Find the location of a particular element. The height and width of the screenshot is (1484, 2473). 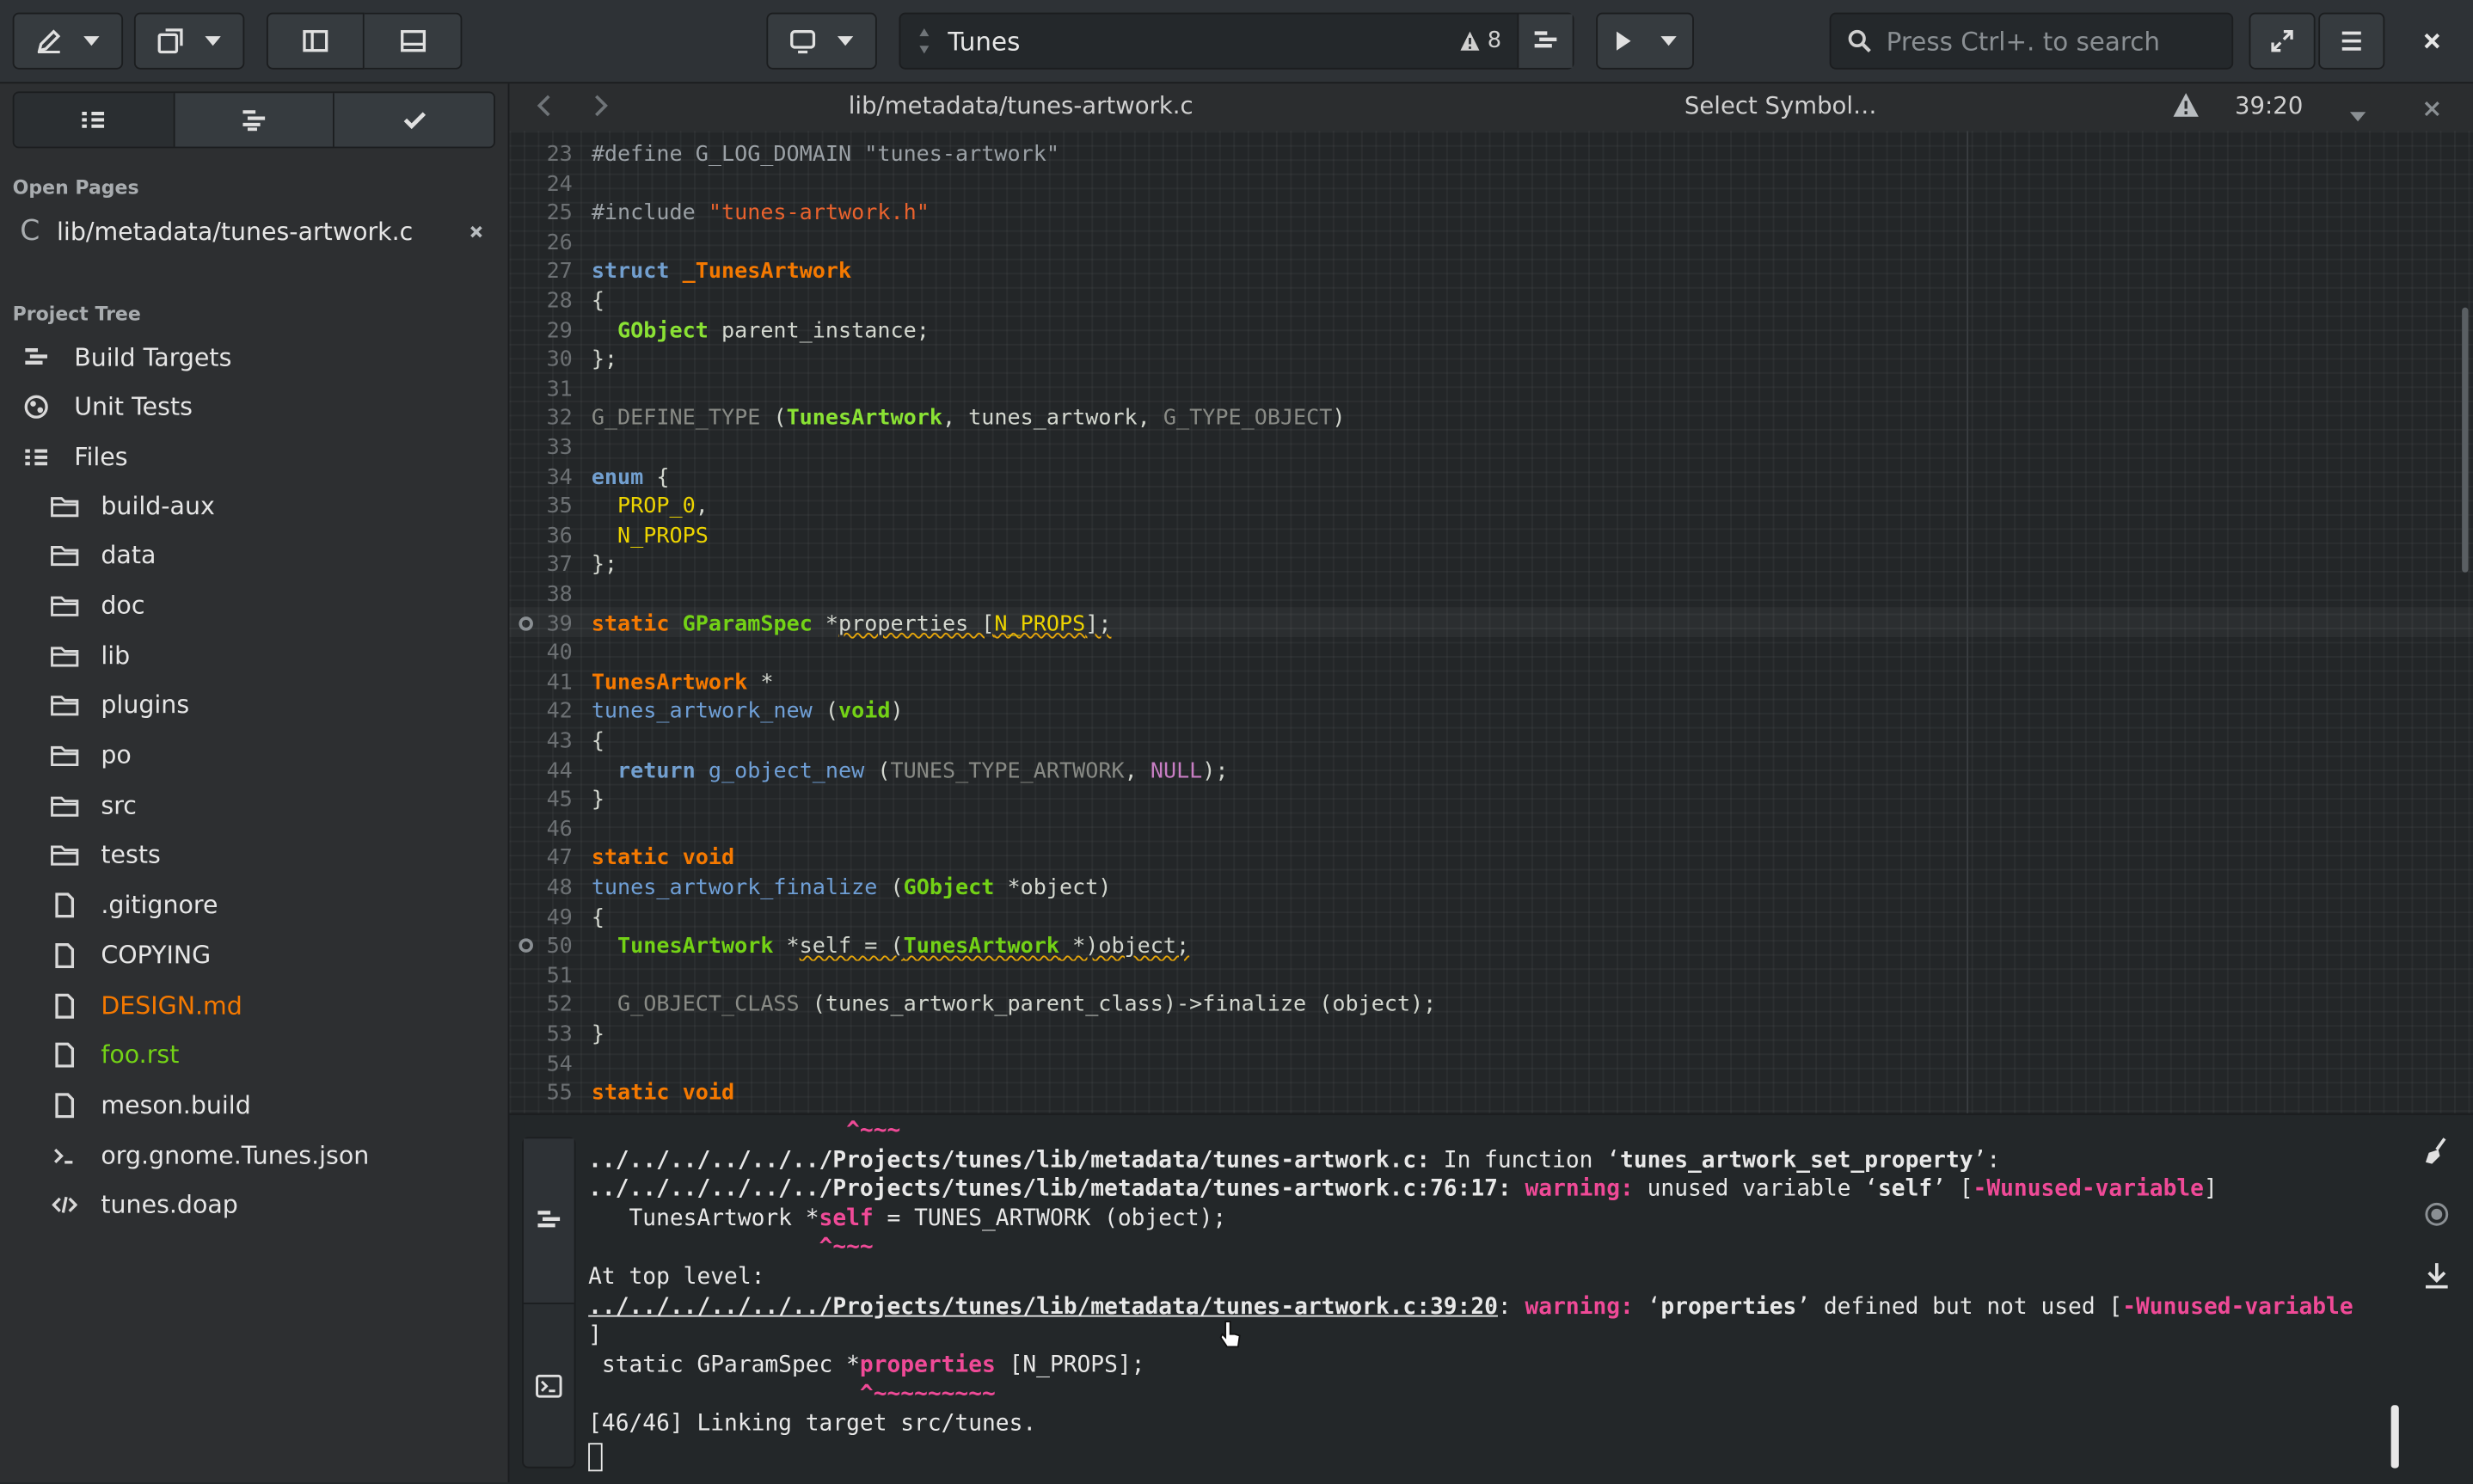

tab-symbols is located at coordinates (254, 120).